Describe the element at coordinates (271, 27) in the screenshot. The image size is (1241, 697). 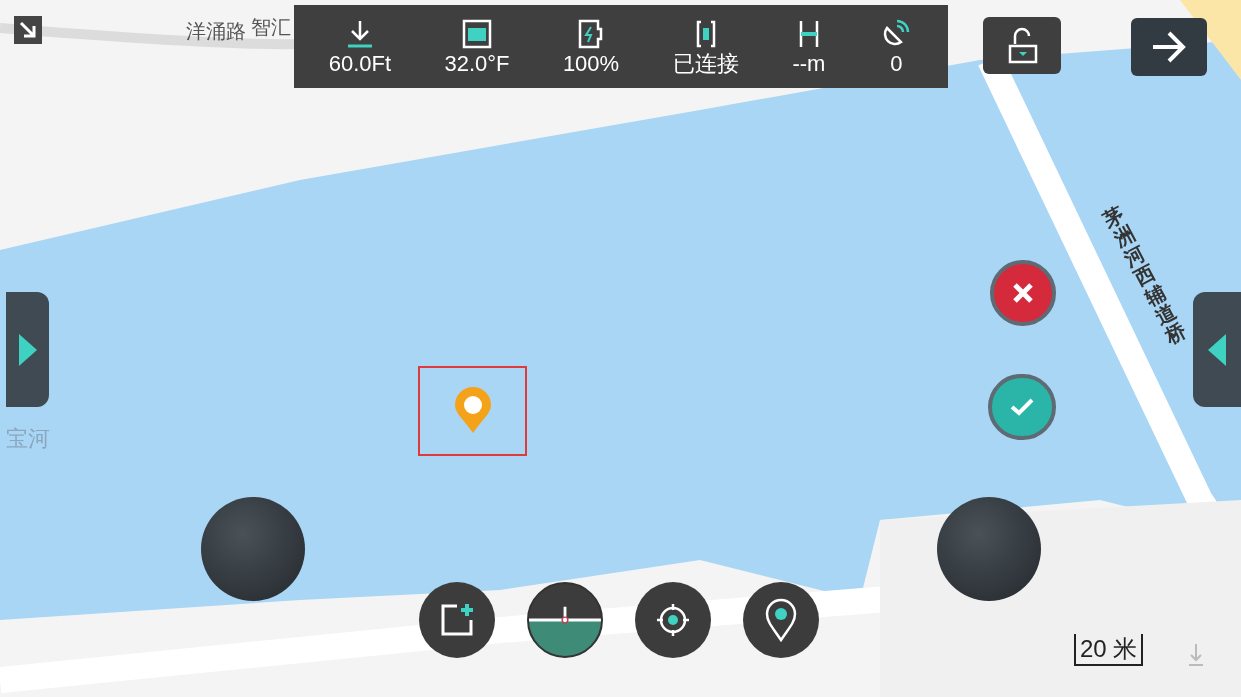
I see `place-label: 智汇` at that location.